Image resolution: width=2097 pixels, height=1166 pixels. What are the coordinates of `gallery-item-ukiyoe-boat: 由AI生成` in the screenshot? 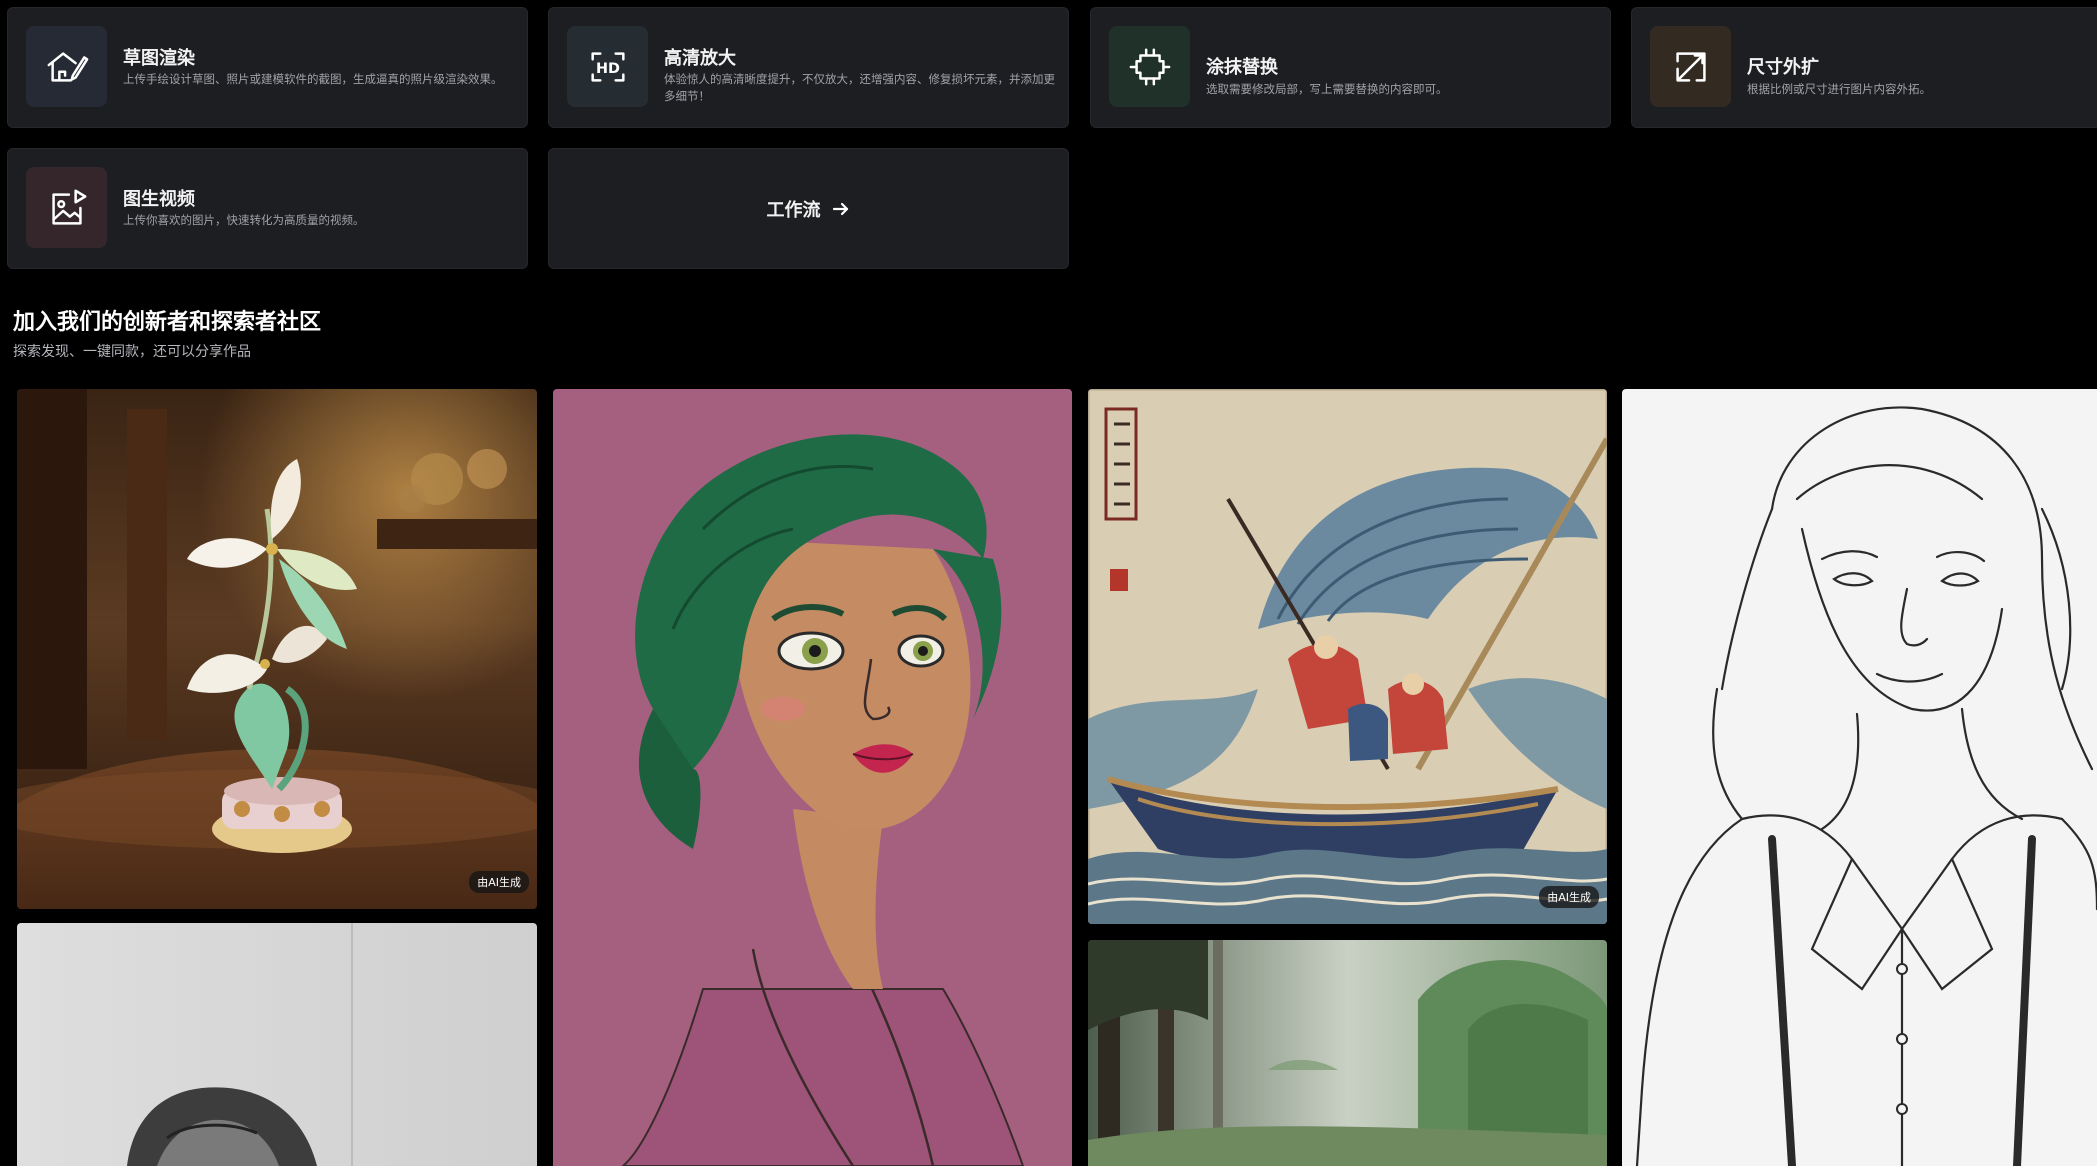 It's located at (1347, 656).